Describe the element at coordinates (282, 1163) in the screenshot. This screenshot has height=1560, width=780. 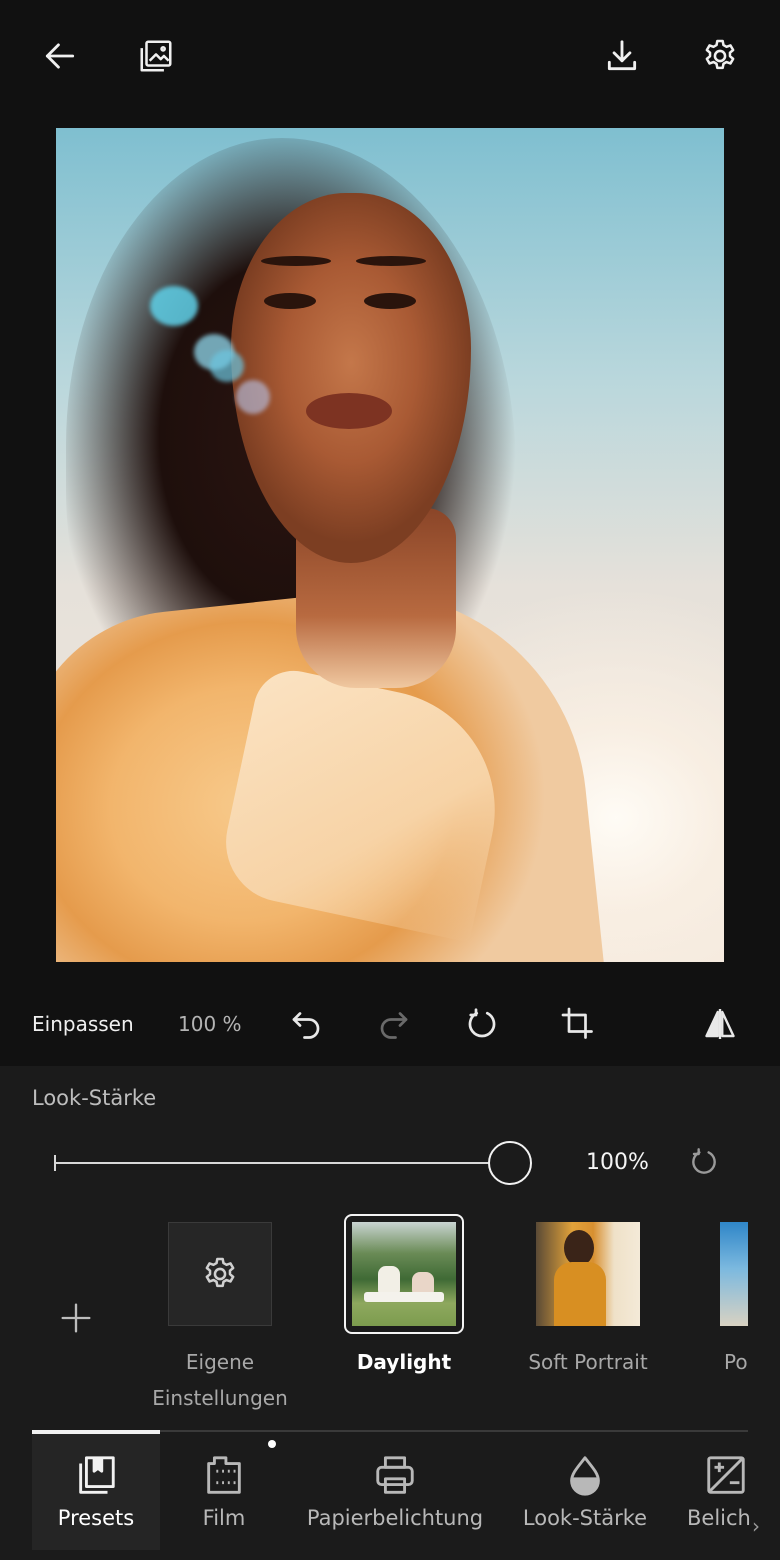
I see `slider-track` at that location.